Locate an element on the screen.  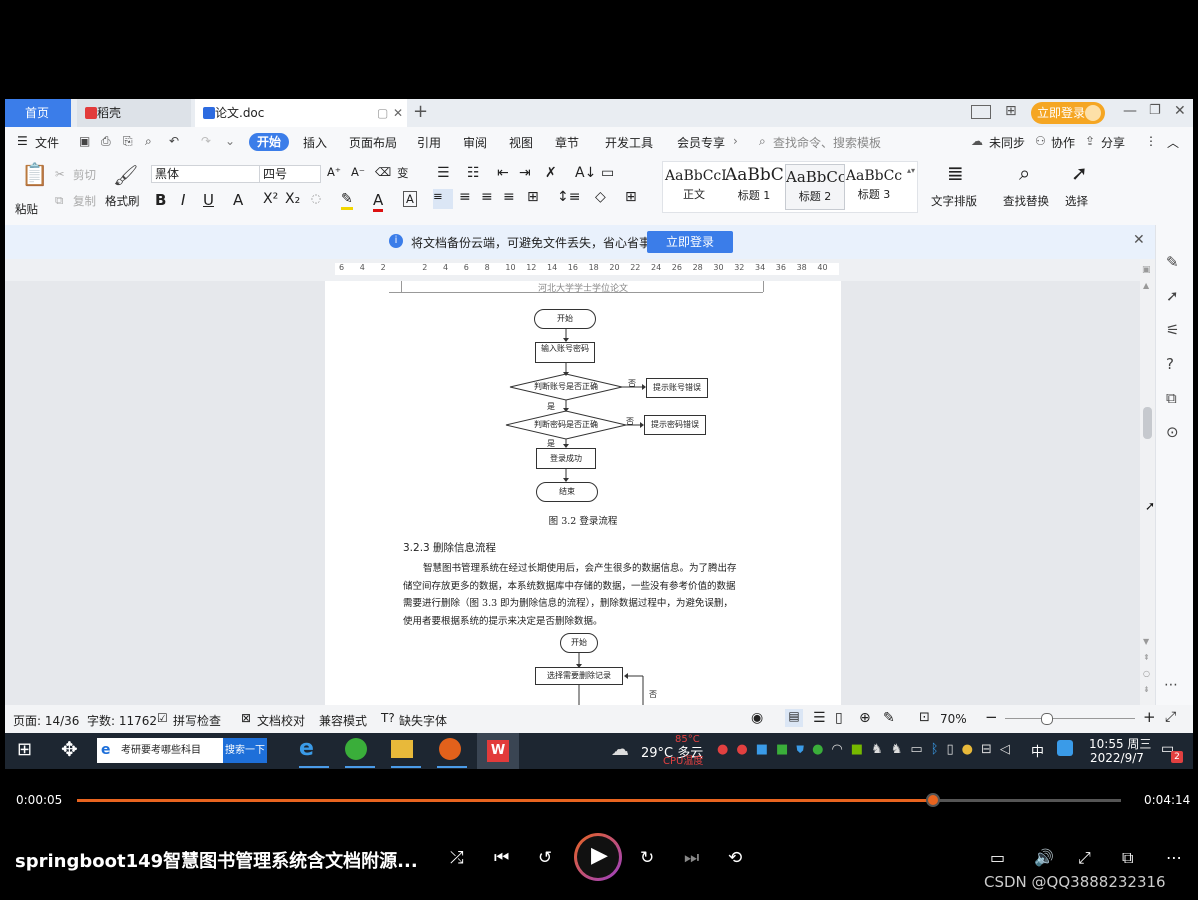
menu-review: 审阅 is located at coordinates (475, 142).